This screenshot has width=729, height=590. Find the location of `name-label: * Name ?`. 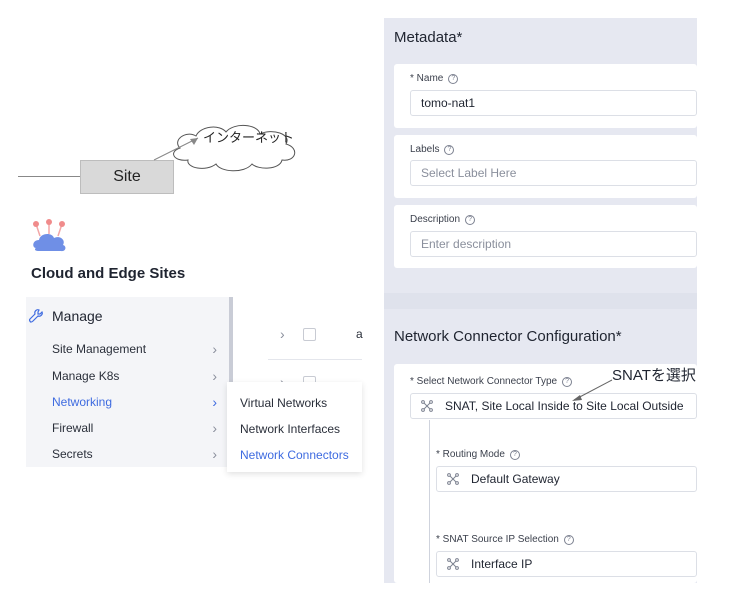

name-label: * Name ? is located at coordinates (434, 78).